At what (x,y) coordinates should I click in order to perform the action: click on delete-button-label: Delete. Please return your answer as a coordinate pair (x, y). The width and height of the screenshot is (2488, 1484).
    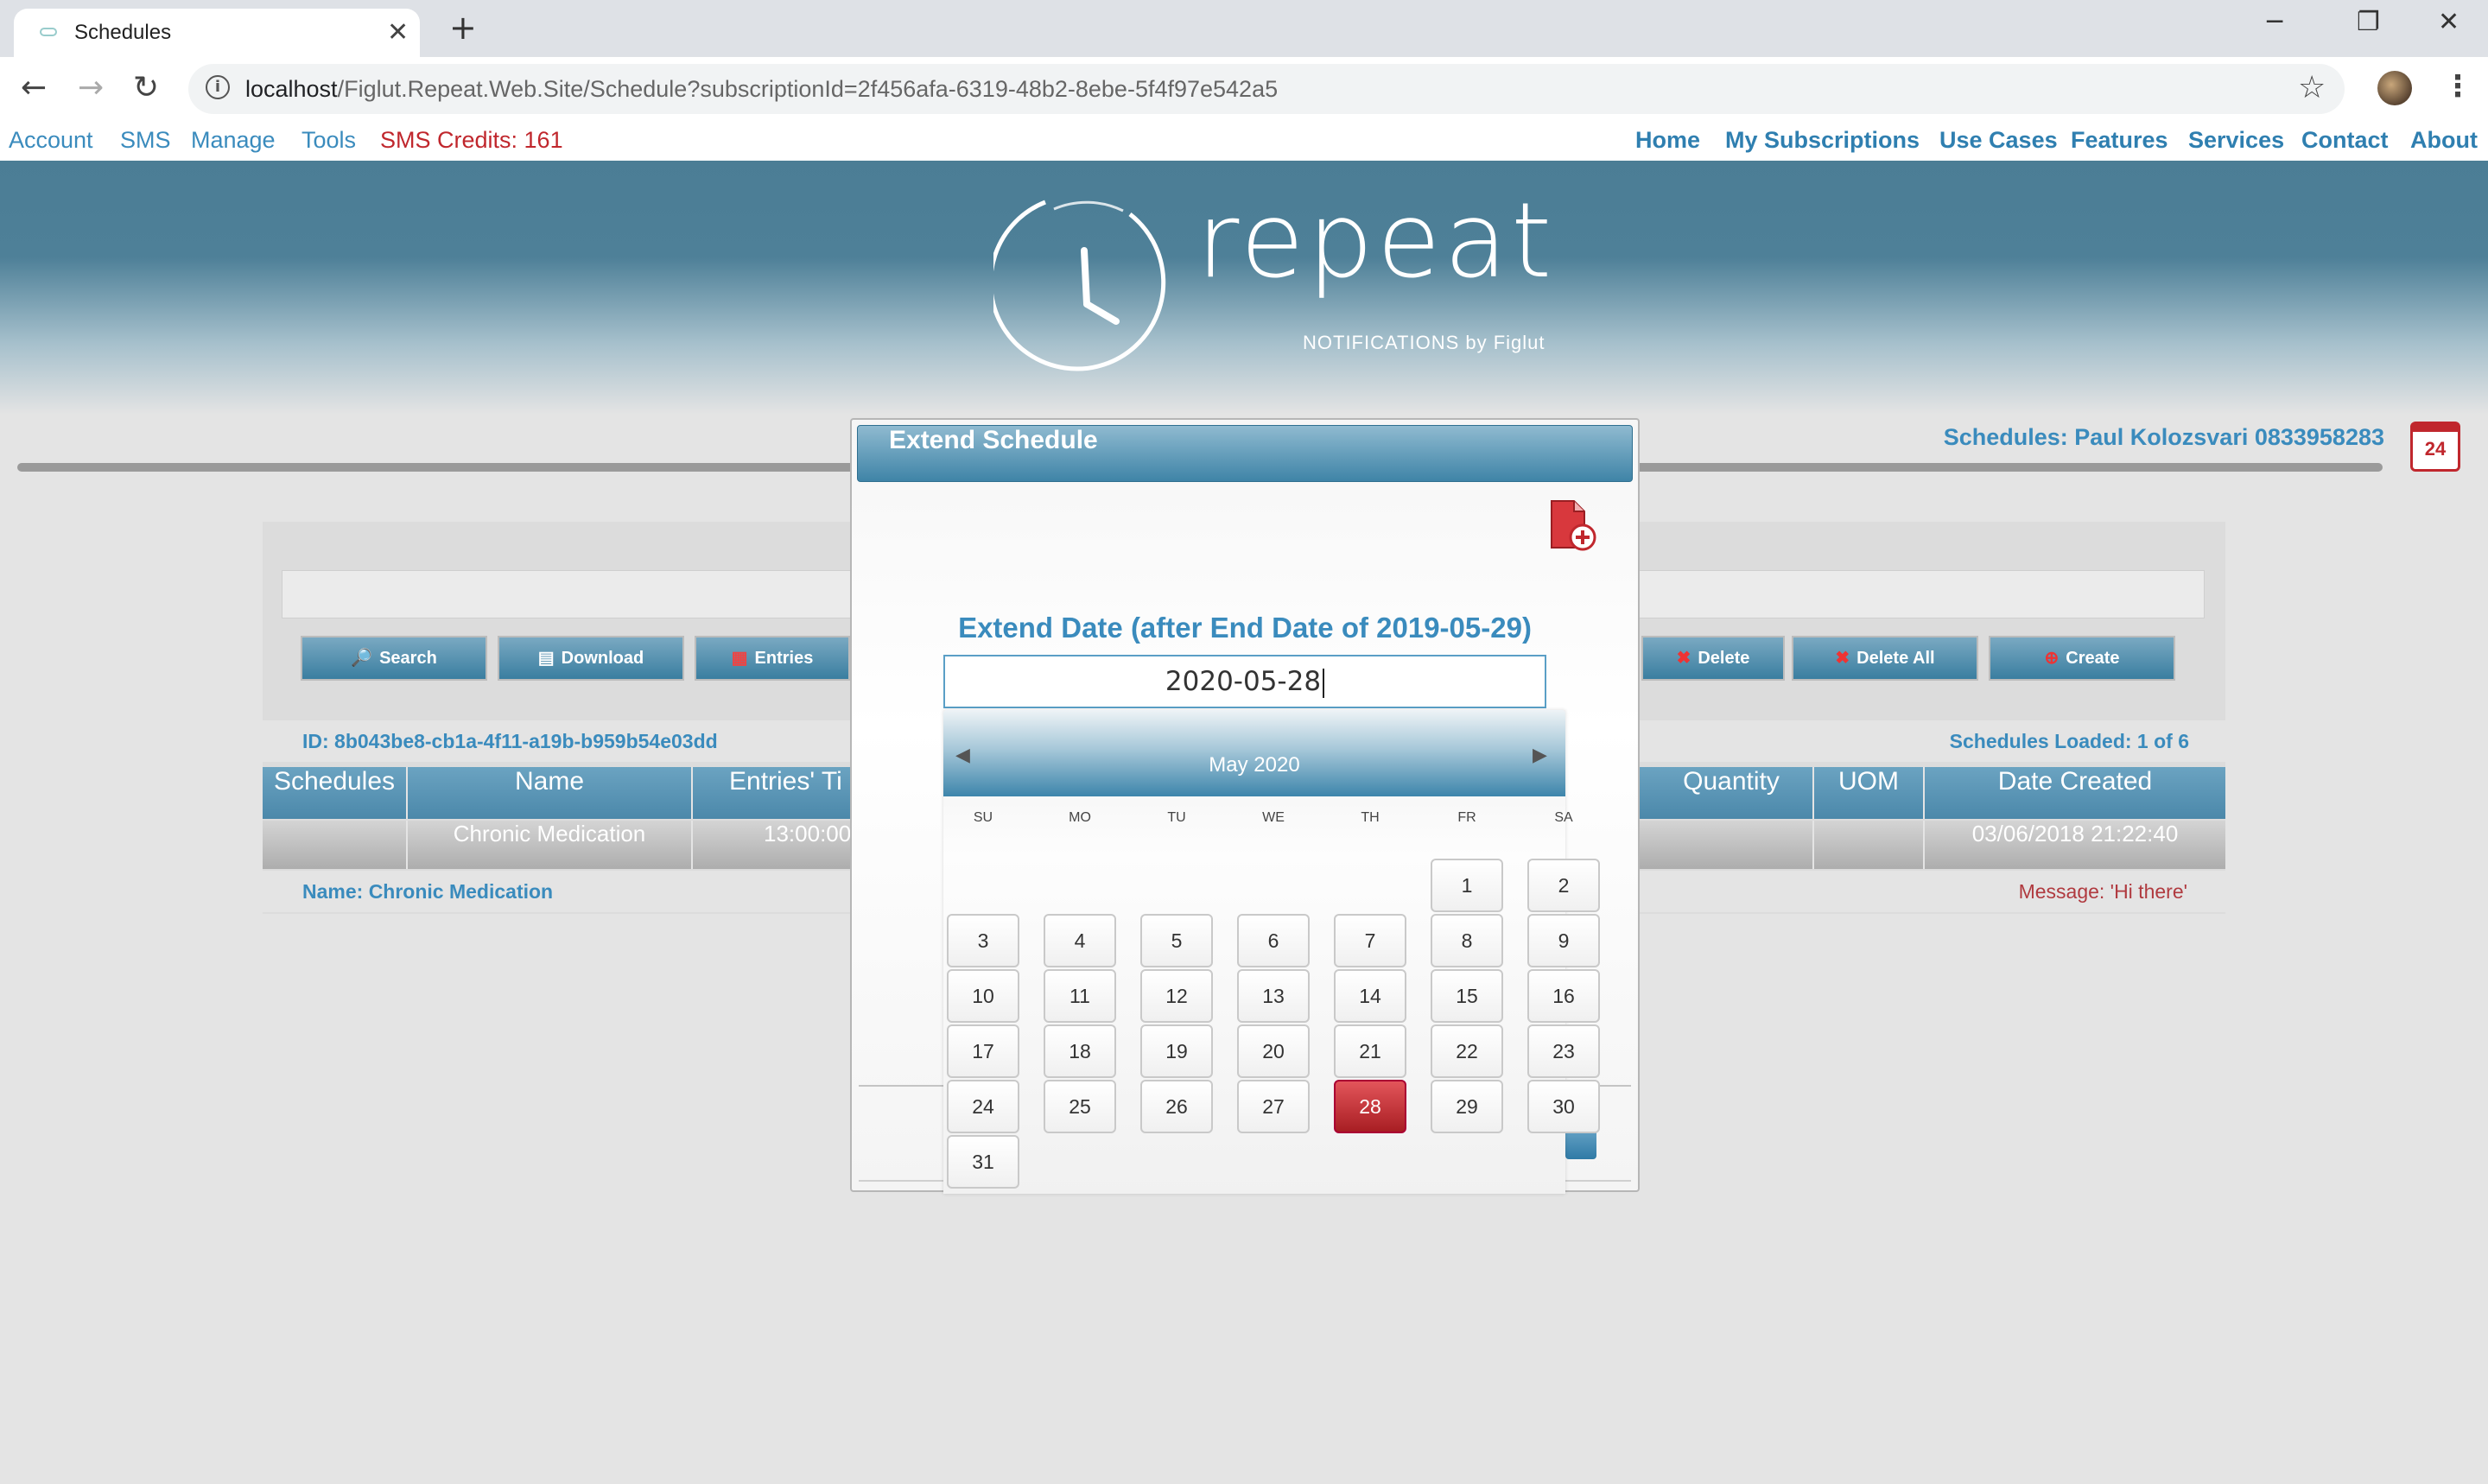
    Looking at the image, I should click on (1724, 658).